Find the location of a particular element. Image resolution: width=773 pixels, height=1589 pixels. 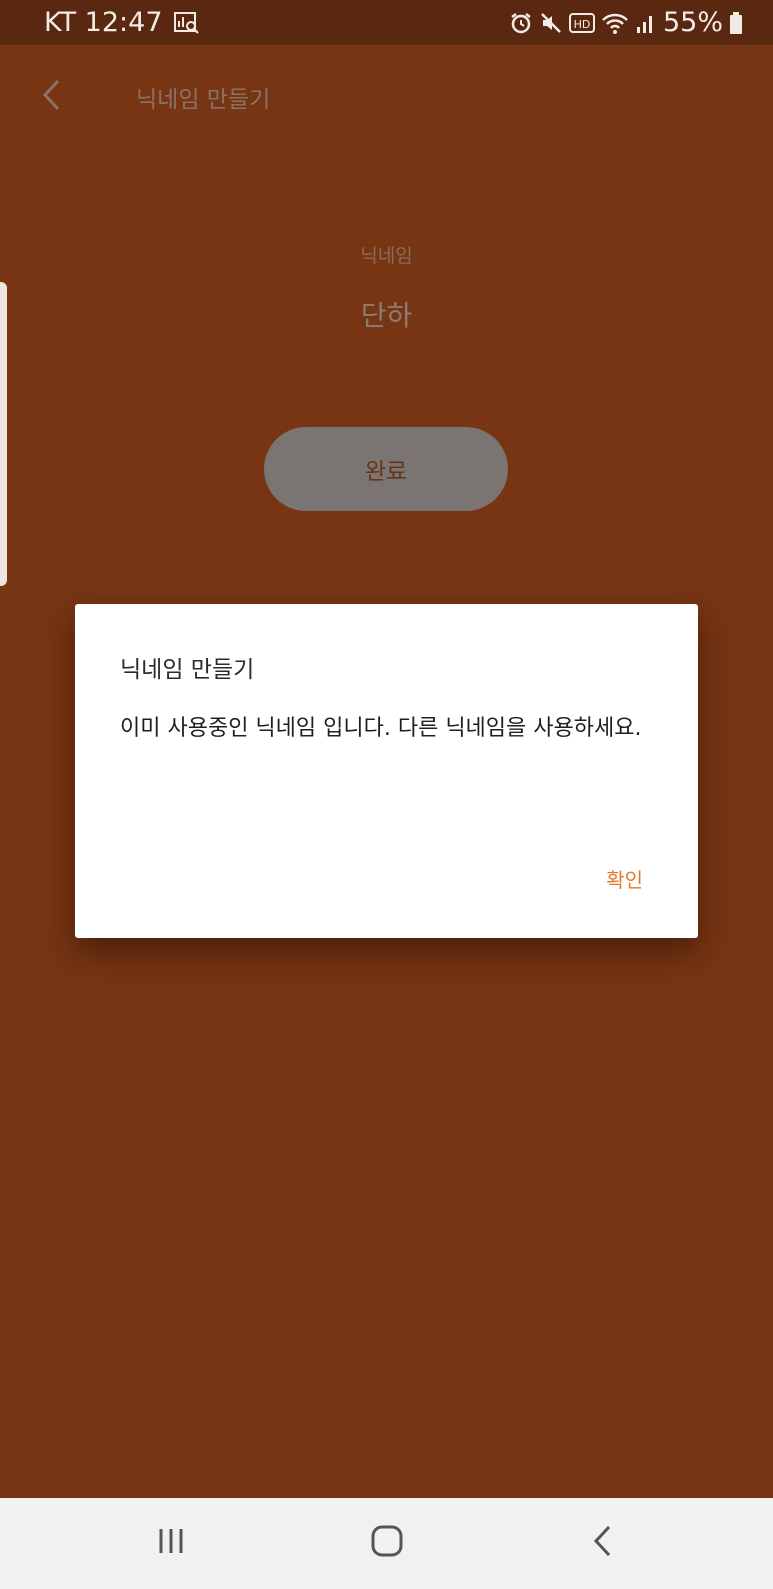

nickname-label: 닉네임 is located at coordinates (386, 256).